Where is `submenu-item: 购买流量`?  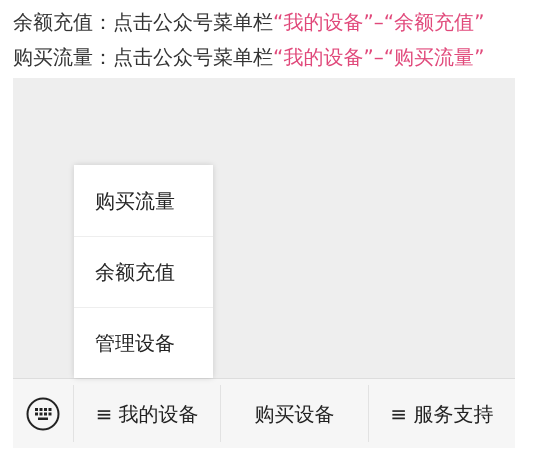 submenu-item: 购买流量 is located at coordinates (143, 200).